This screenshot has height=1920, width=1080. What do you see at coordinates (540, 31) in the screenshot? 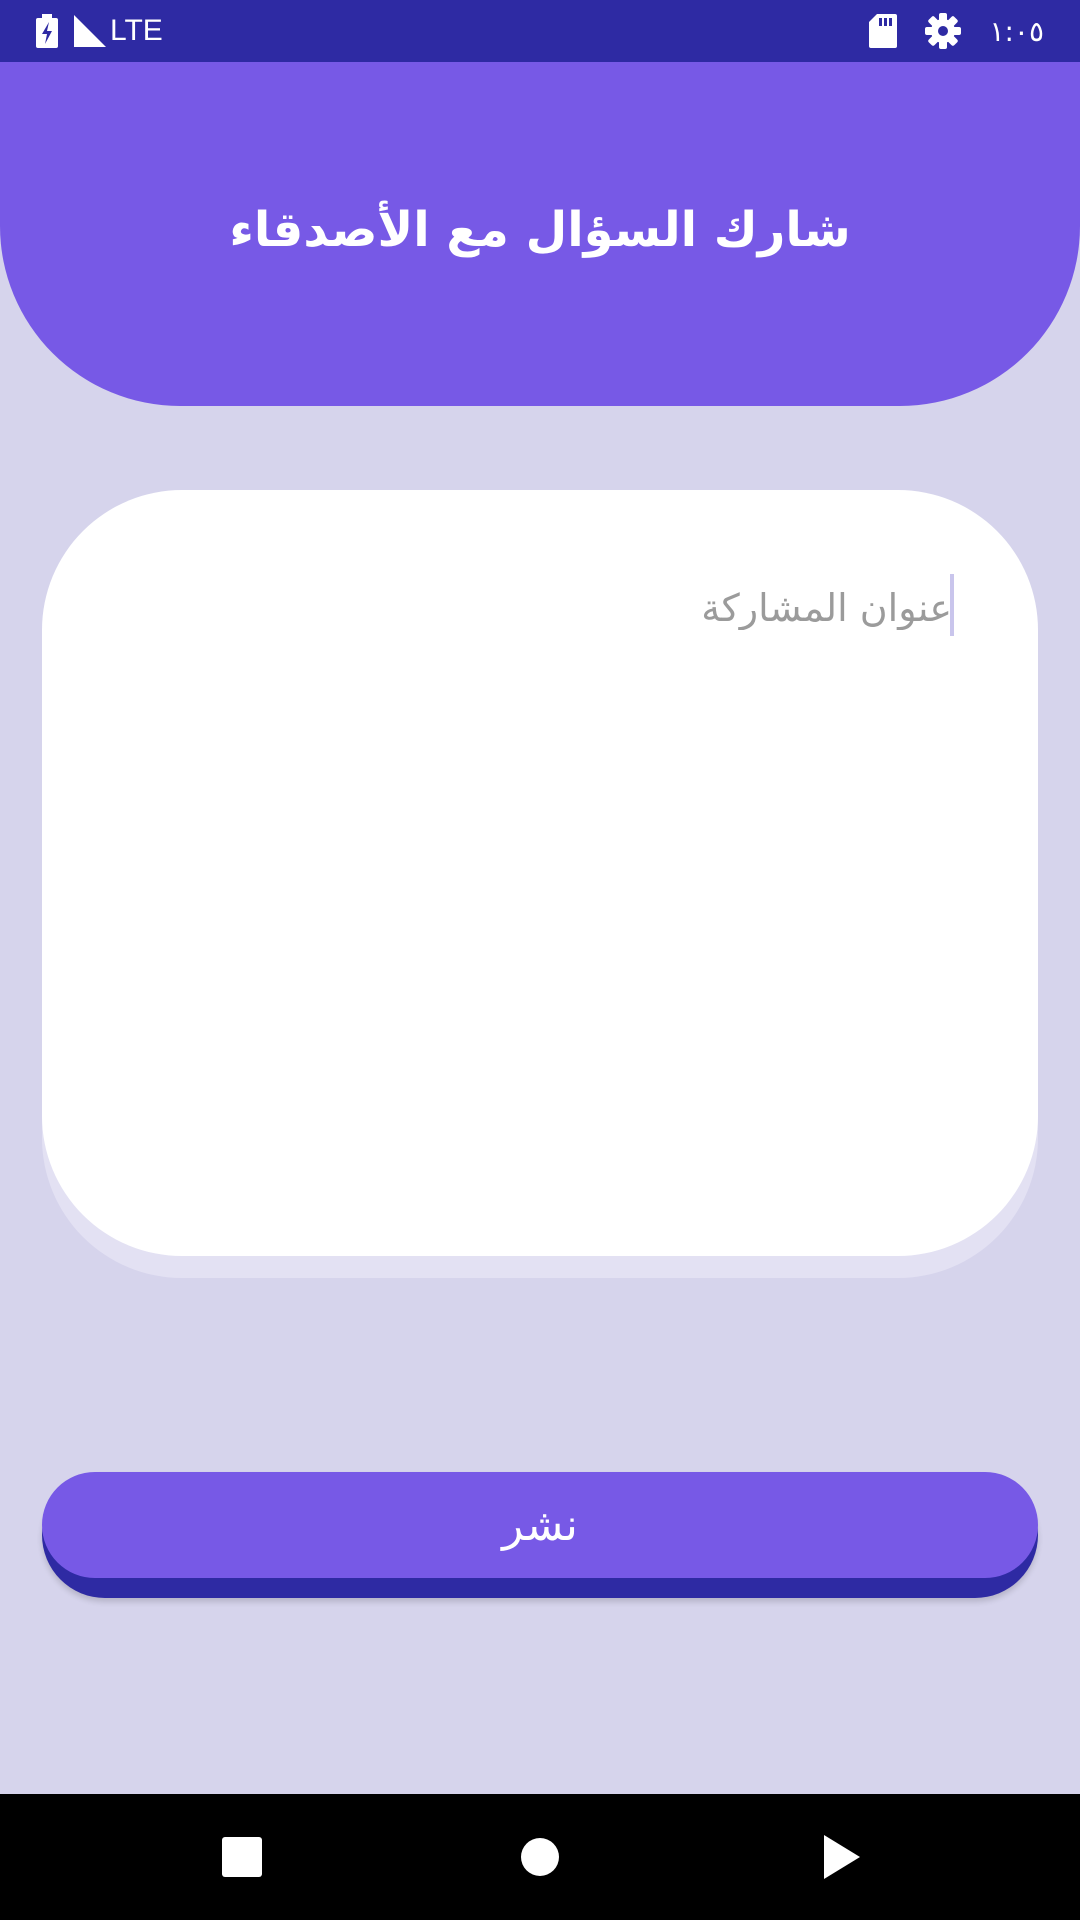
I see `status-bar: LTE ١:٠٥` at bounding box center [540, 31].